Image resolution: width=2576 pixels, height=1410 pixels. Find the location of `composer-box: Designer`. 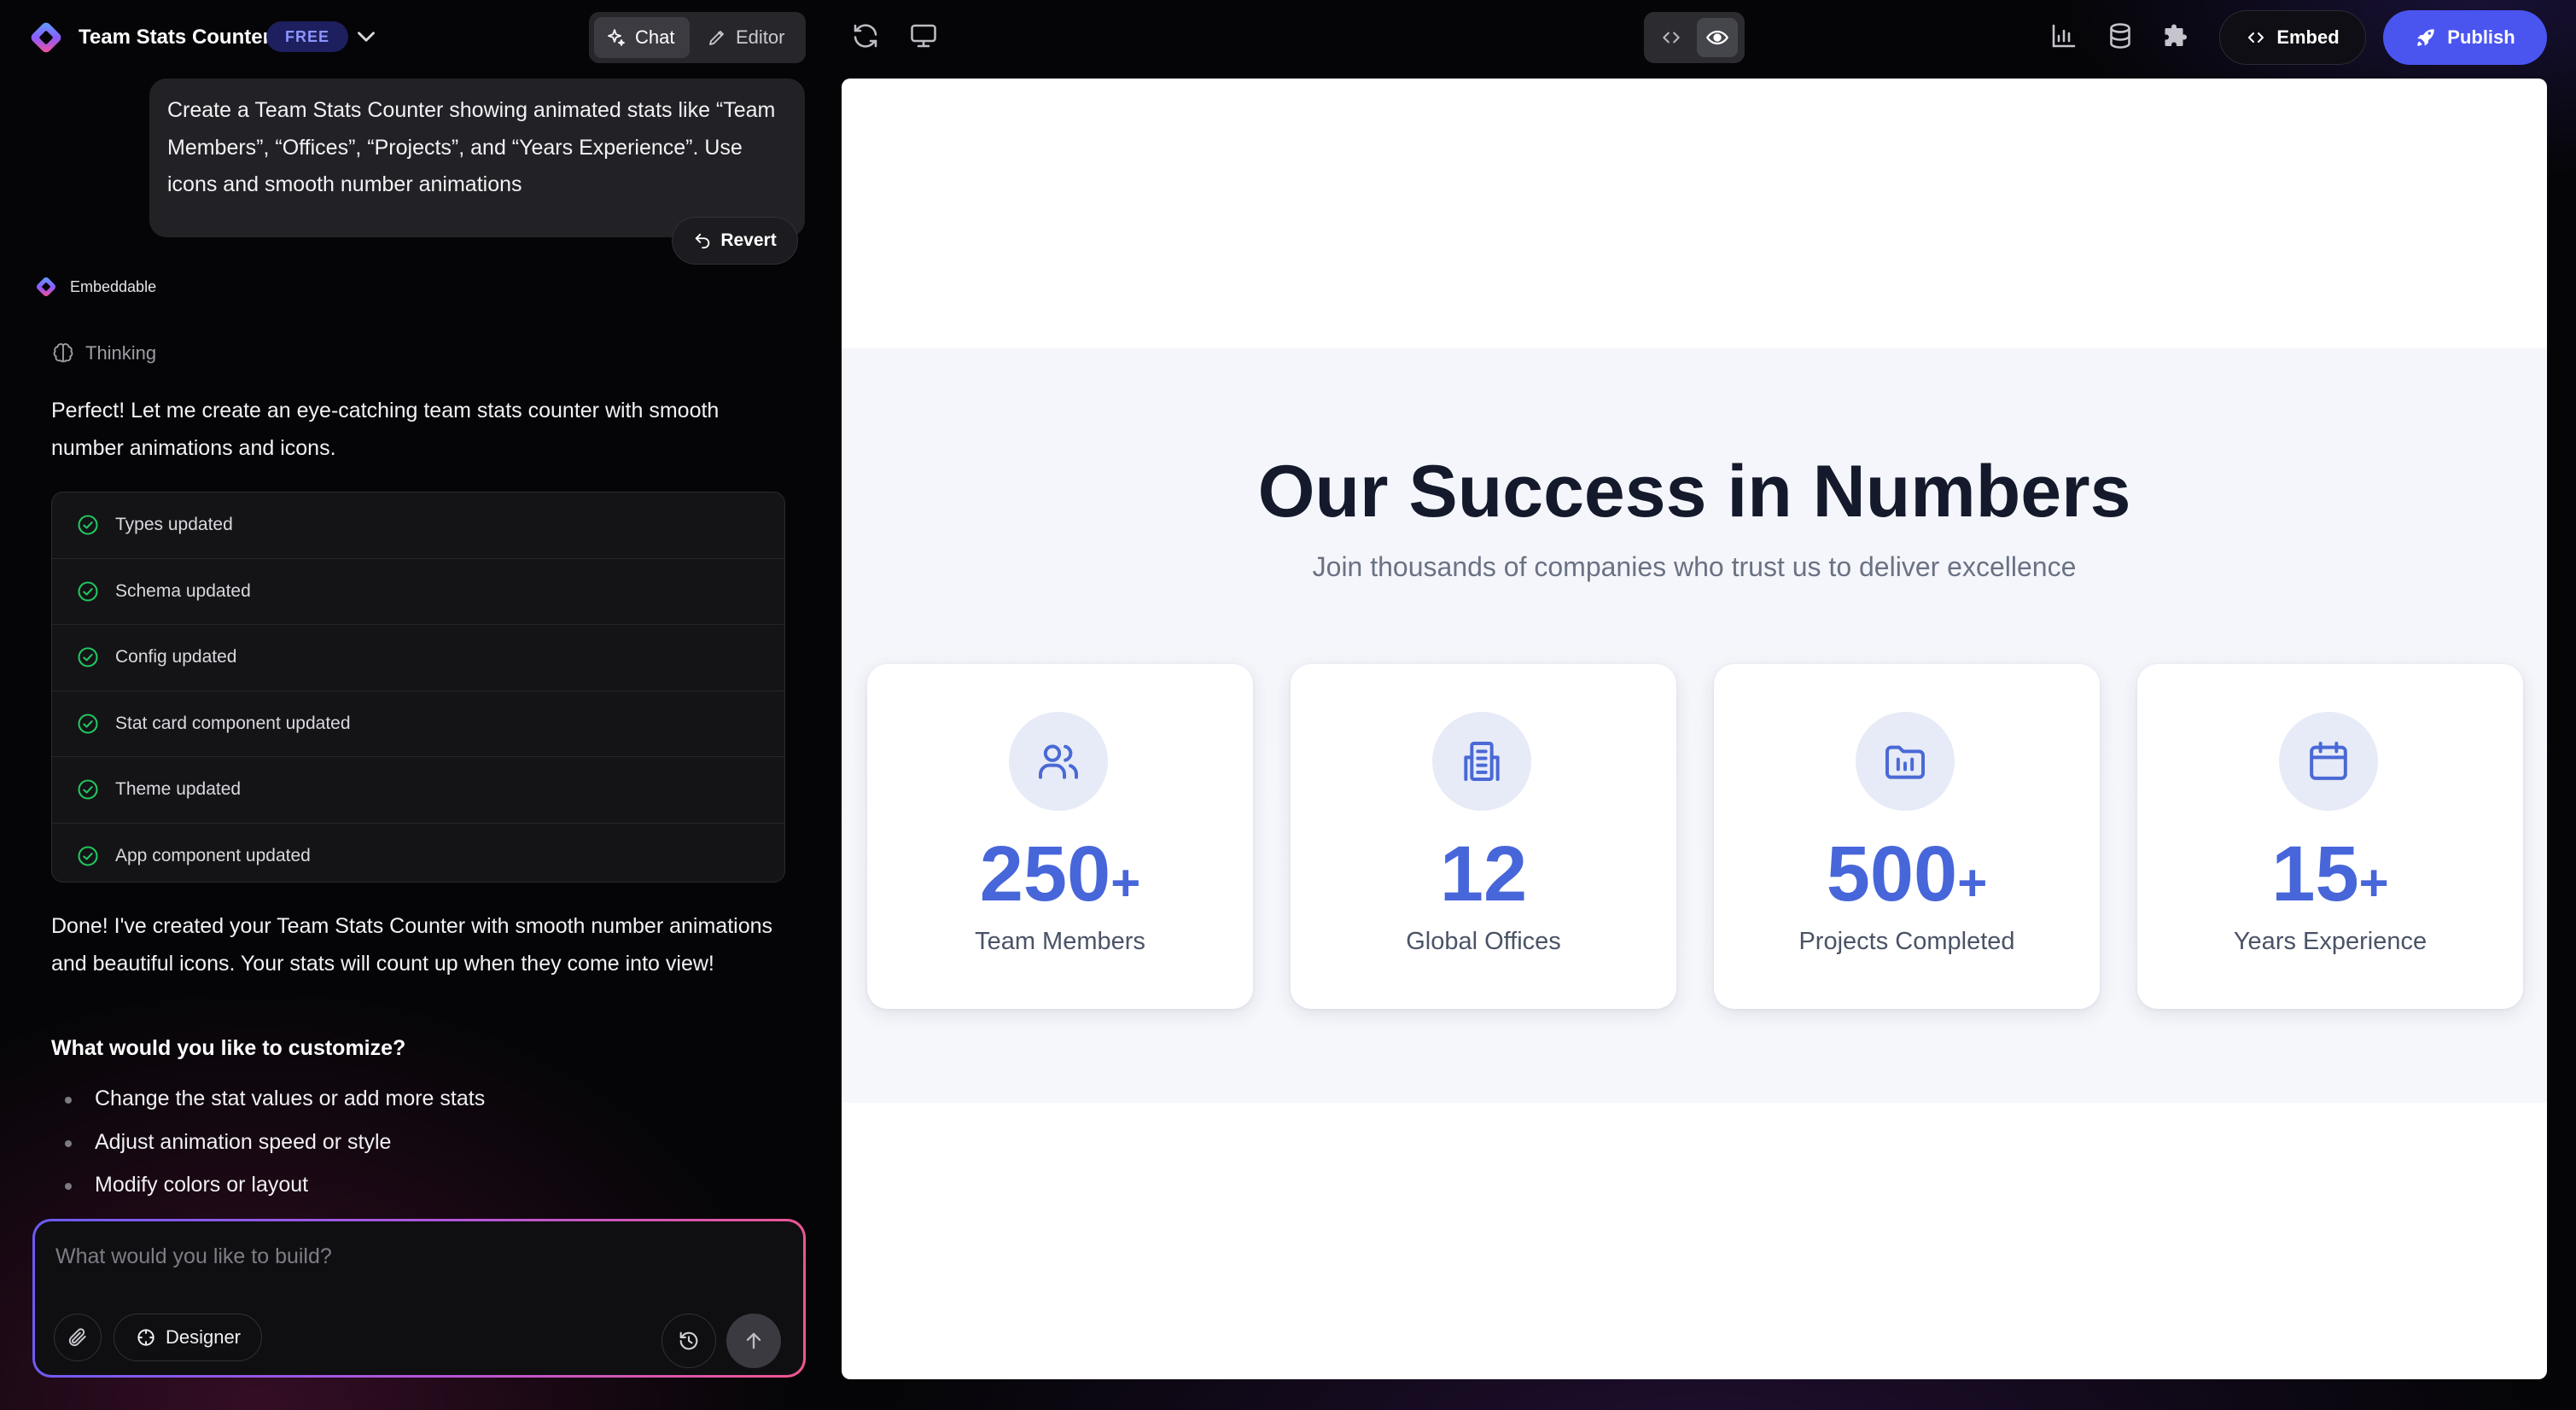

composer-box: Designer is located at coordinates (419, 1298).